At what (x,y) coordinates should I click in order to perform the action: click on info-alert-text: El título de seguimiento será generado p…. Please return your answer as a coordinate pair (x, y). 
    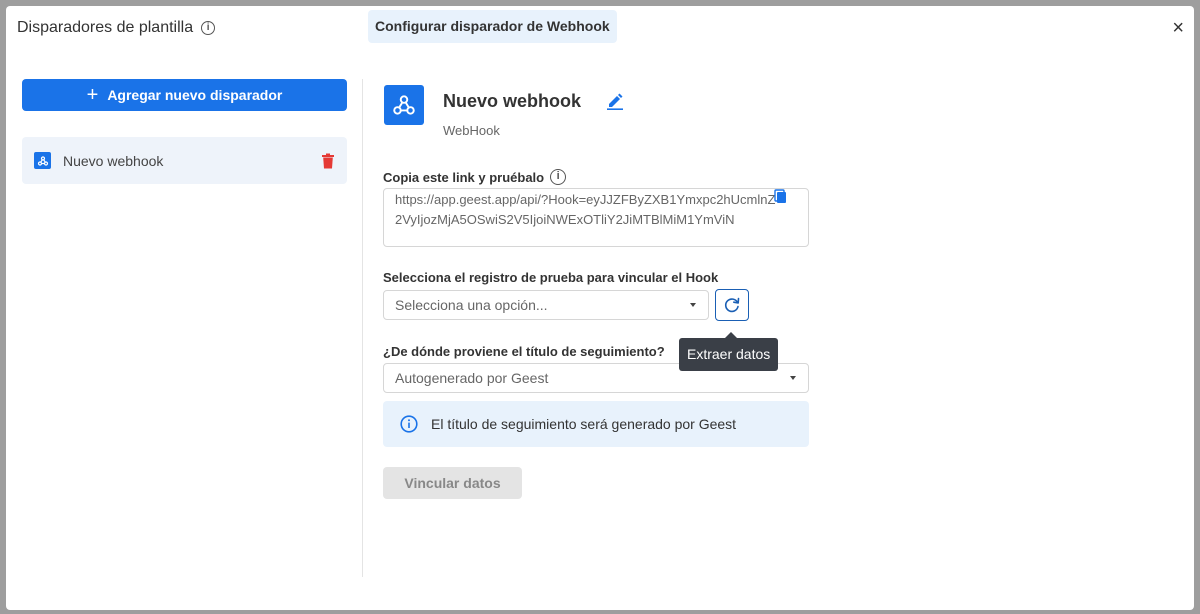
    Looking at the image, I should click on (584, 424).